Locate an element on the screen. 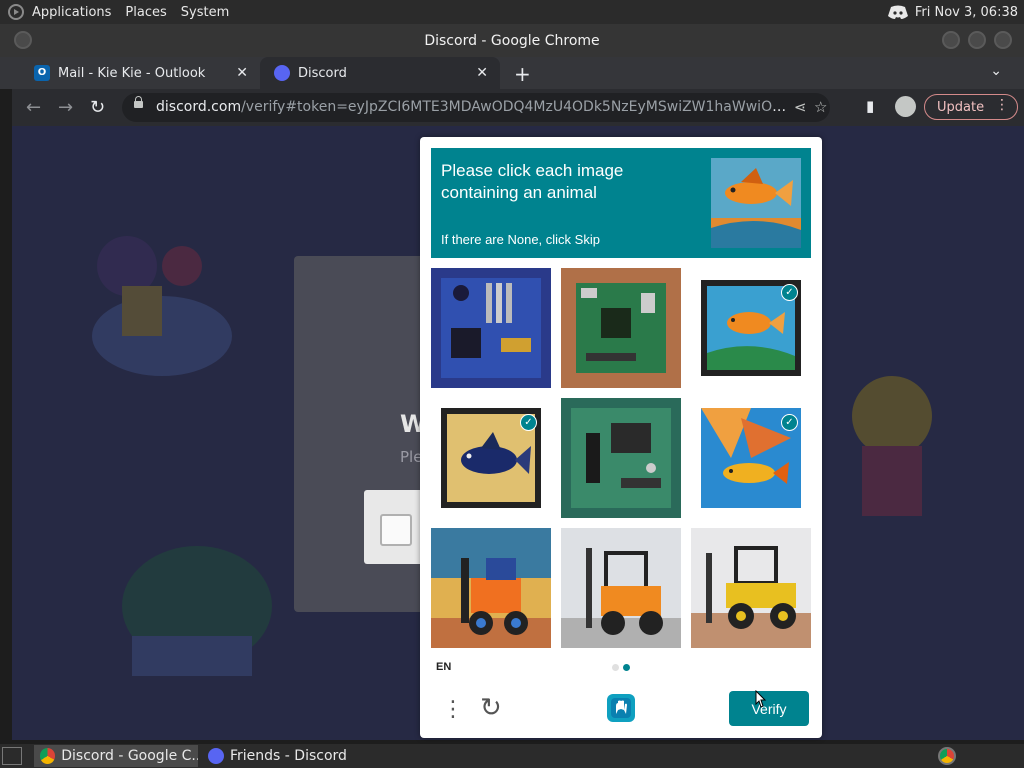  refresh-icon: ↻ is located at coordinates (491, 708).